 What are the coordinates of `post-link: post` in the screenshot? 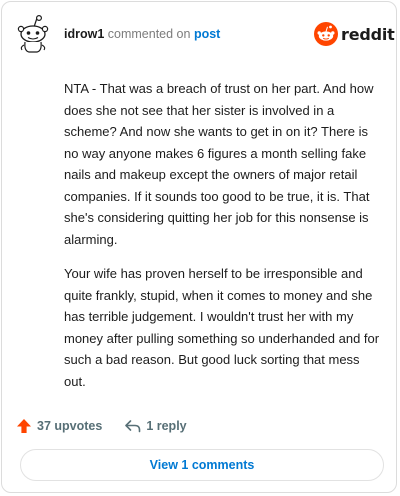 It's located at (207, 34).